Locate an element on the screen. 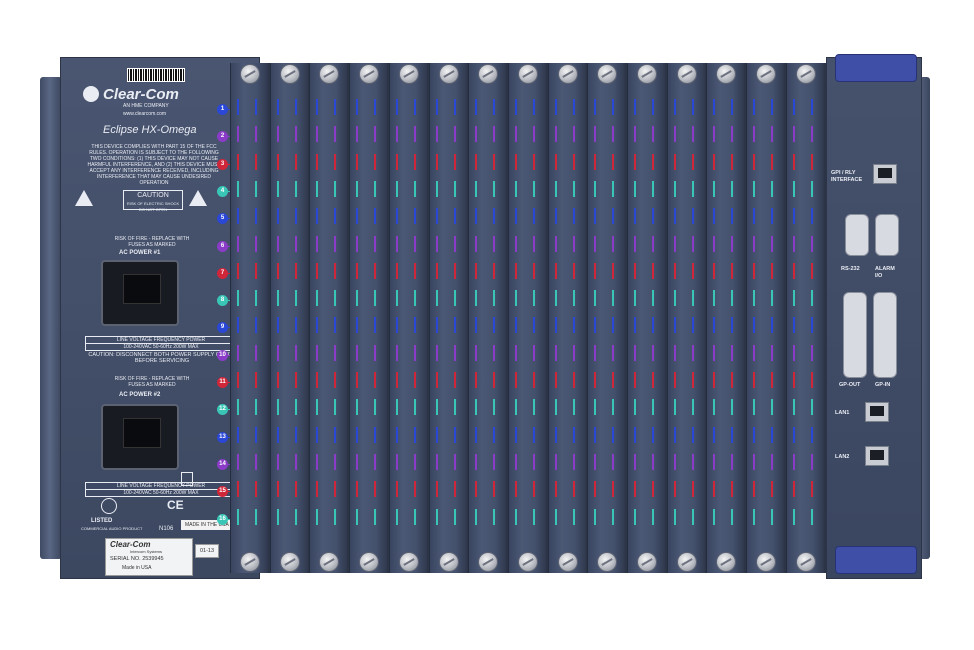 The image size is (974, 650). lan1-port is located at coordinates (877, 412).